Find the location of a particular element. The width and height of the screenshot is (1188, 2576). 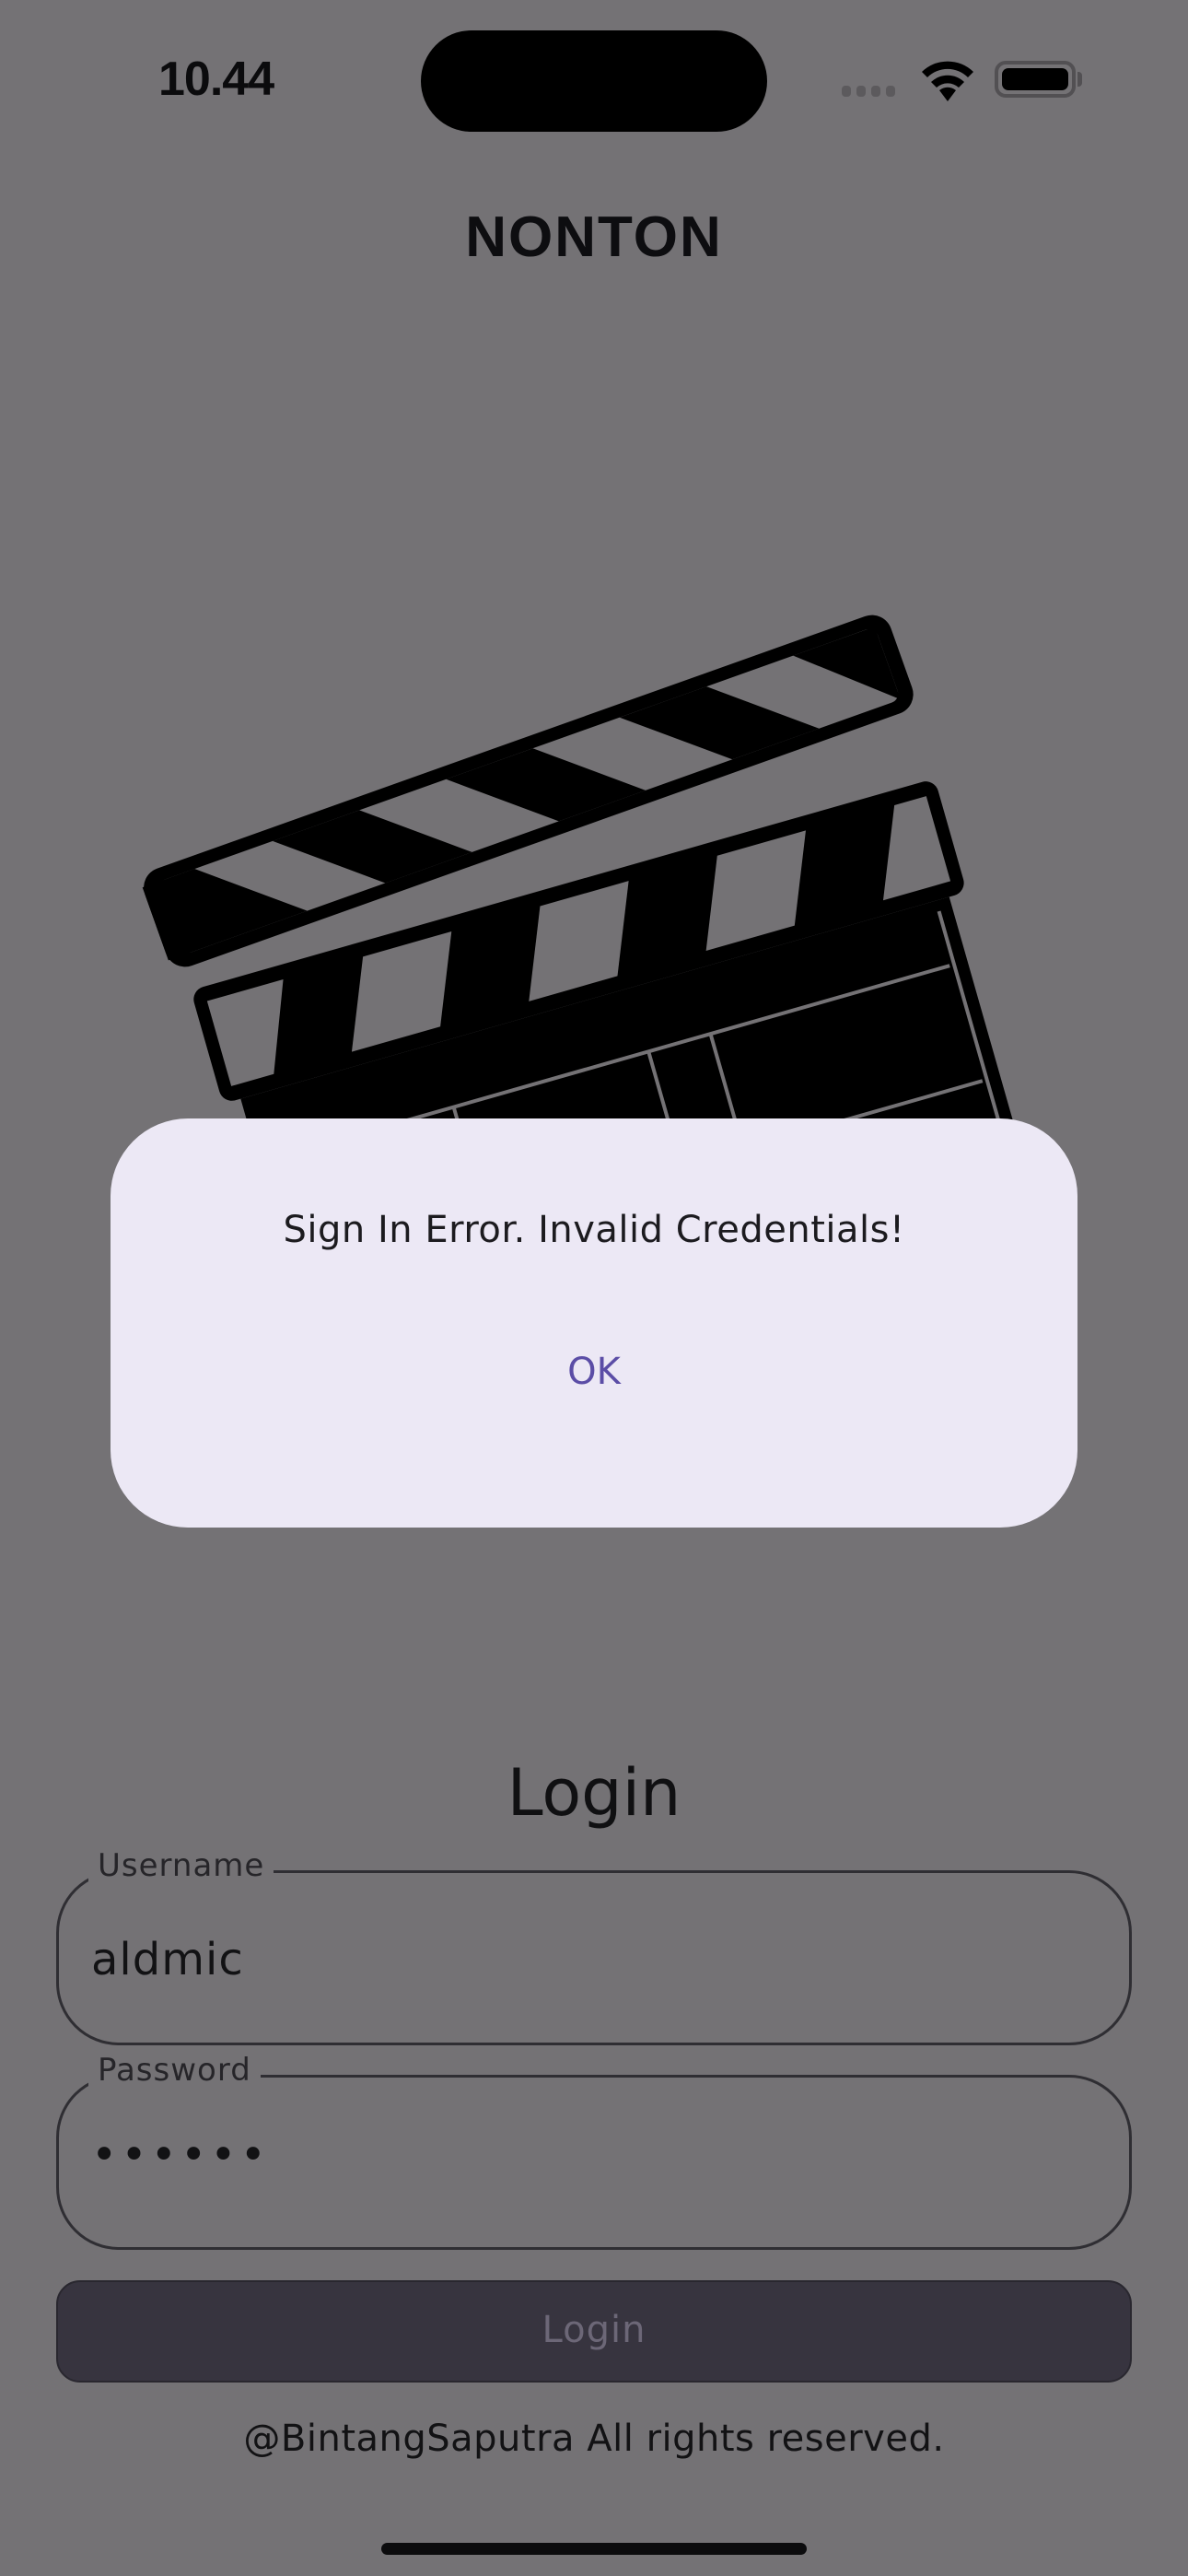

home-indicator is located at coordinates (594, 2549).